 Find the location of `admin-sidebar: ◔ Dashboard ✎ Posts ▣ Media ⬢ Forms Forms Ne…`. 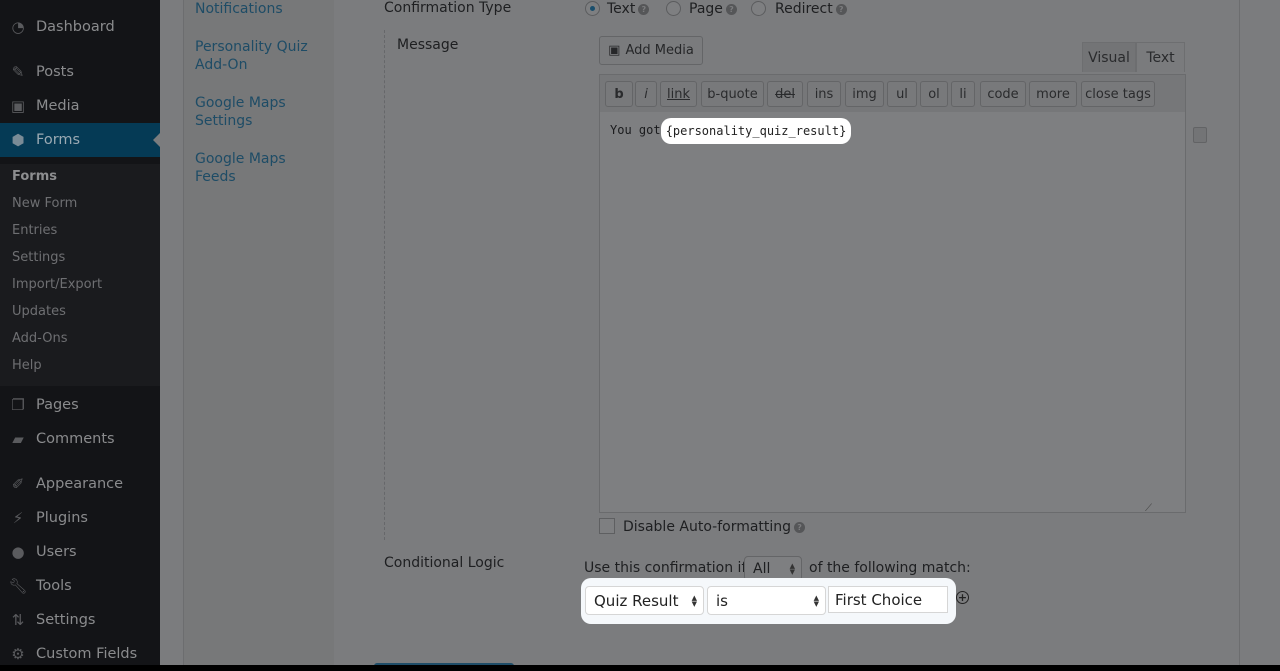

admin-sidebar: ◔ Dashboard ✎ Posts ▣ Media ⬢ Forms Forms Ne… is located at coordinates (80, 332).